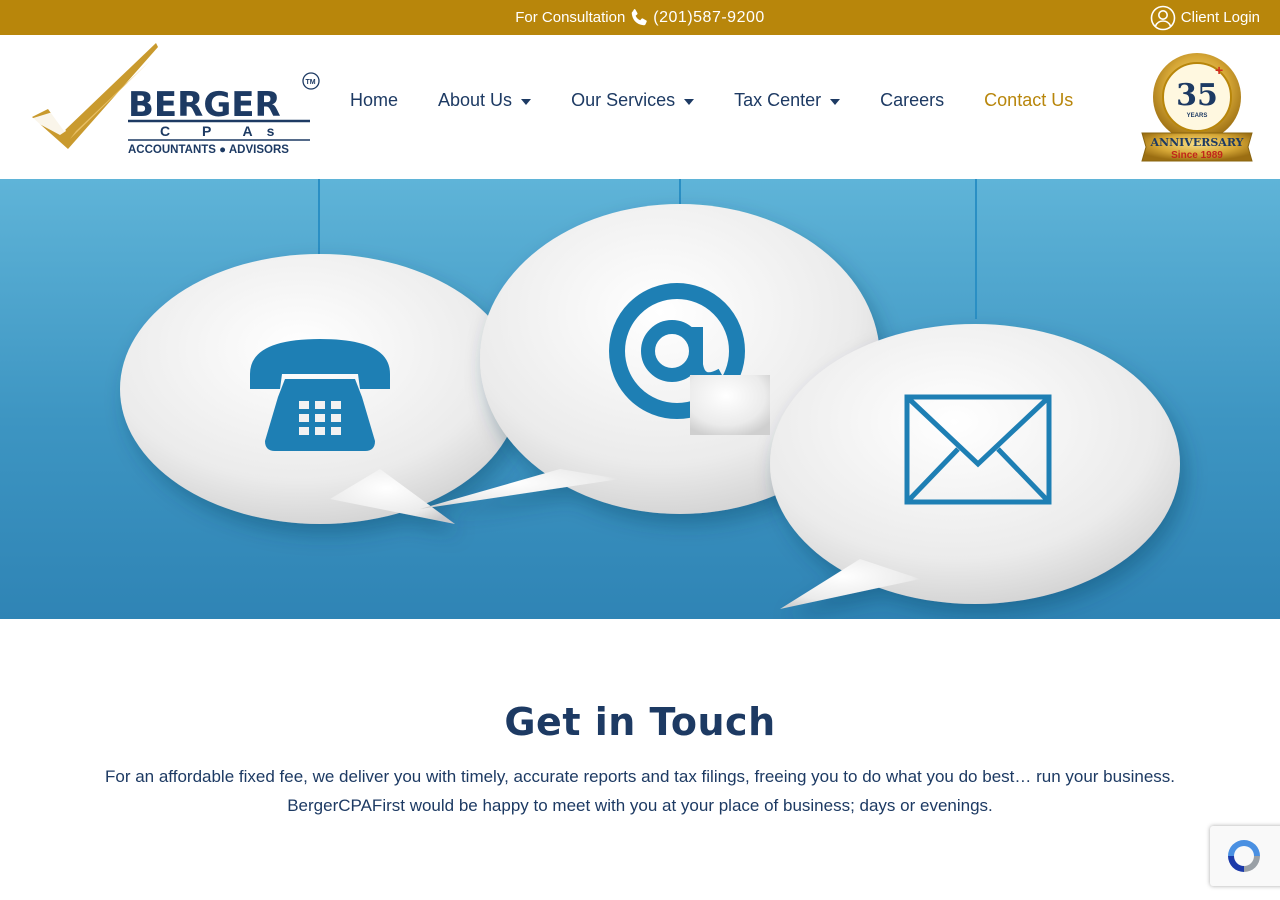 The image size is (1280, 900). What do you see at coordinates (1197, 95) in the screenshot?
I see `svg-text: 35` at bounding box center [1197, 95].